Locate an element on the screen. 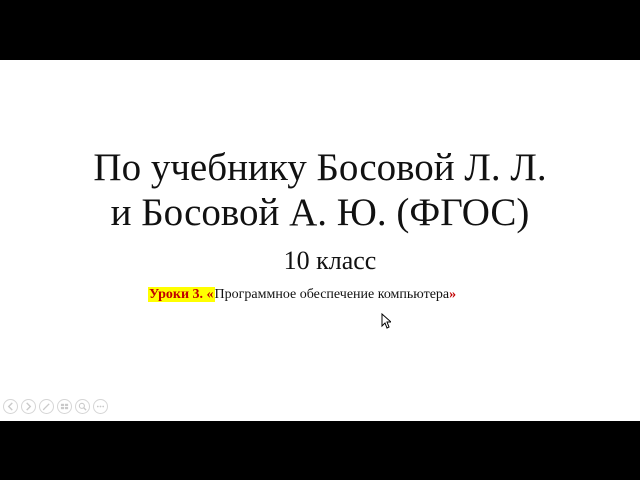 The width and height of the screenshot is (640, 480). next-slide-button is located at coordinates (28, 406).